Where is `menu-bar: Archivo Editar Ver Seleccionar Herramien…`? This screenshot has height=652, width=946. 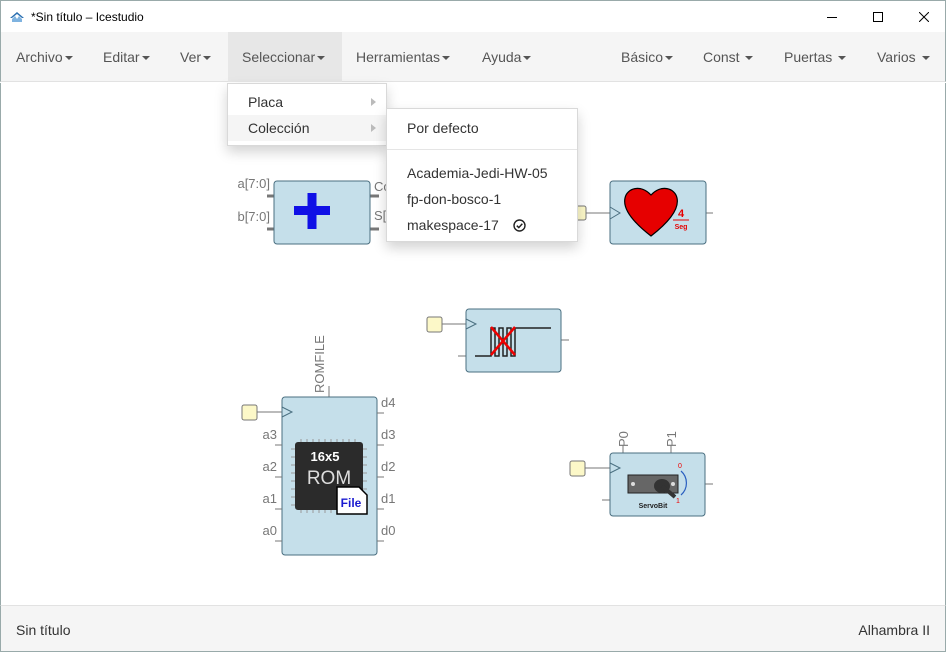 menu-bar: Archivo Editar Ver Seleccionar Herramien… is located at coordinates (473, 57).